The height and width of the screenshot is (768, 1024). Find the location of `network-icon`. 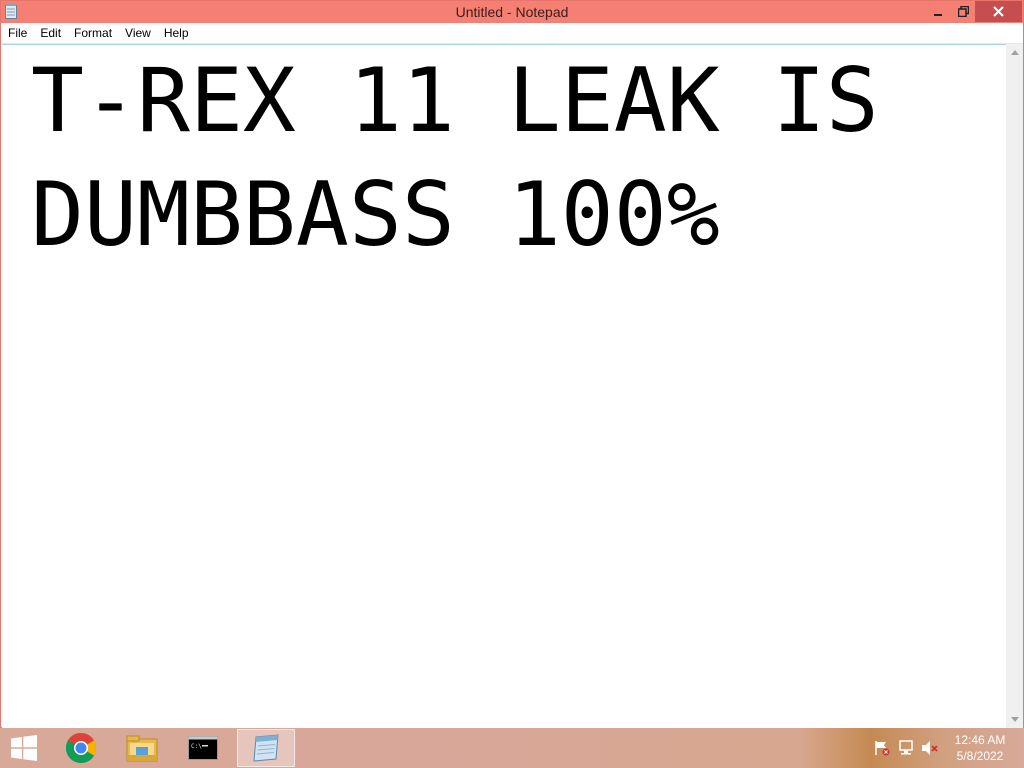

network-icon is located at coordinates (907, 748).